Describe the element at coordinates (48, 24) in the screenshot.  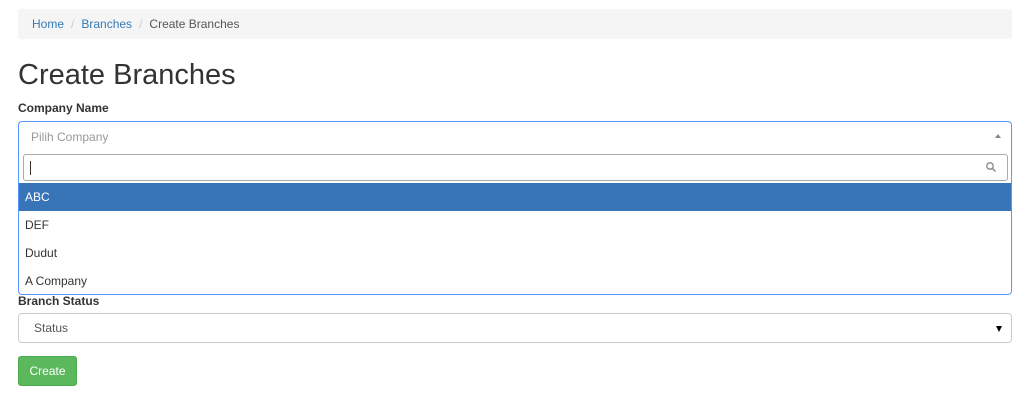
I see `breadcrumb-home-link: Home` at that location.